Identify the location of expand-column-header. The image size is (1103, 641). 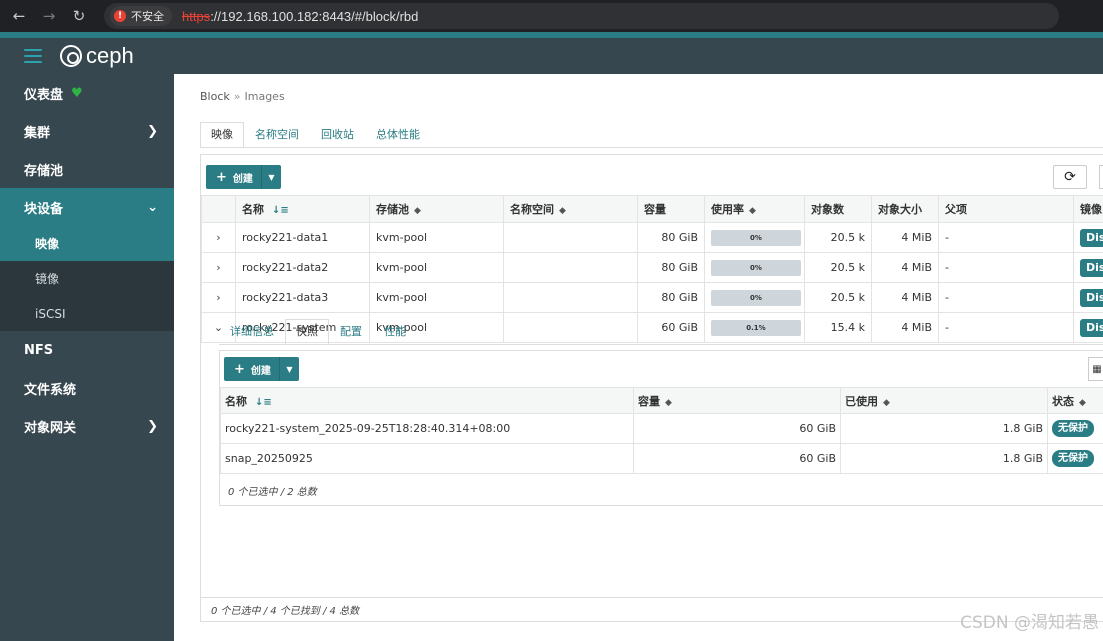
(218, 209).